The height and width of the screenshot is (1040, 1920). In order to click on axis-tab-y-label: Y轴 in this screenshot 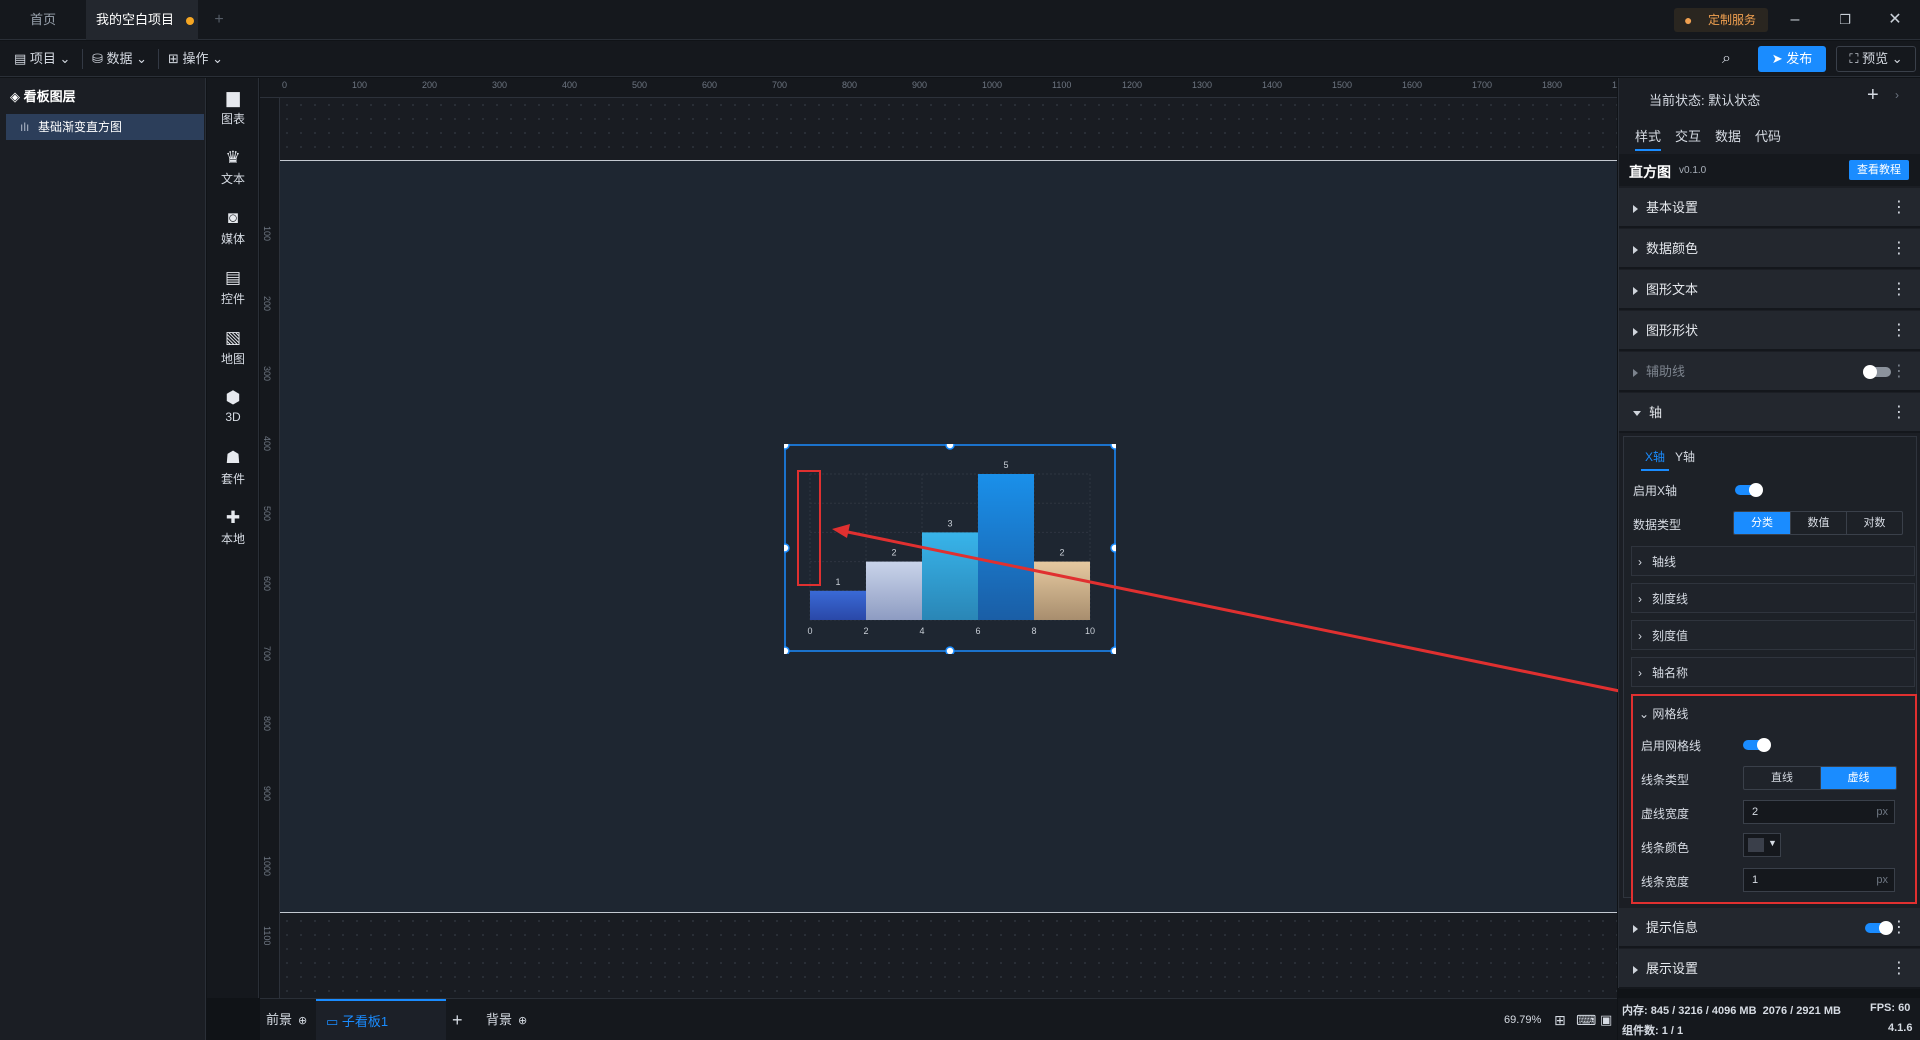, I will do `click(1685, 457)`.